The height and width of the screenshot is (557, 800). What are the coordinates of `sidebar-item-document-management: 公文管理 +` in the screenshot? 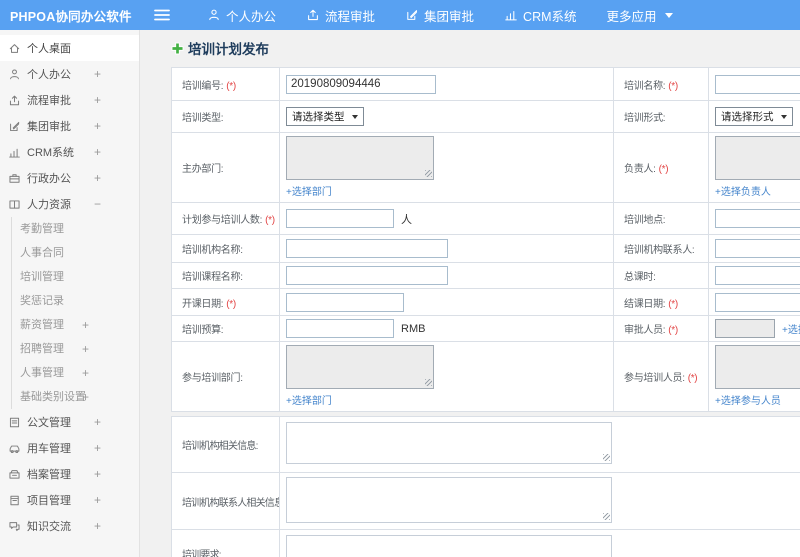 It's located at (69, 422).